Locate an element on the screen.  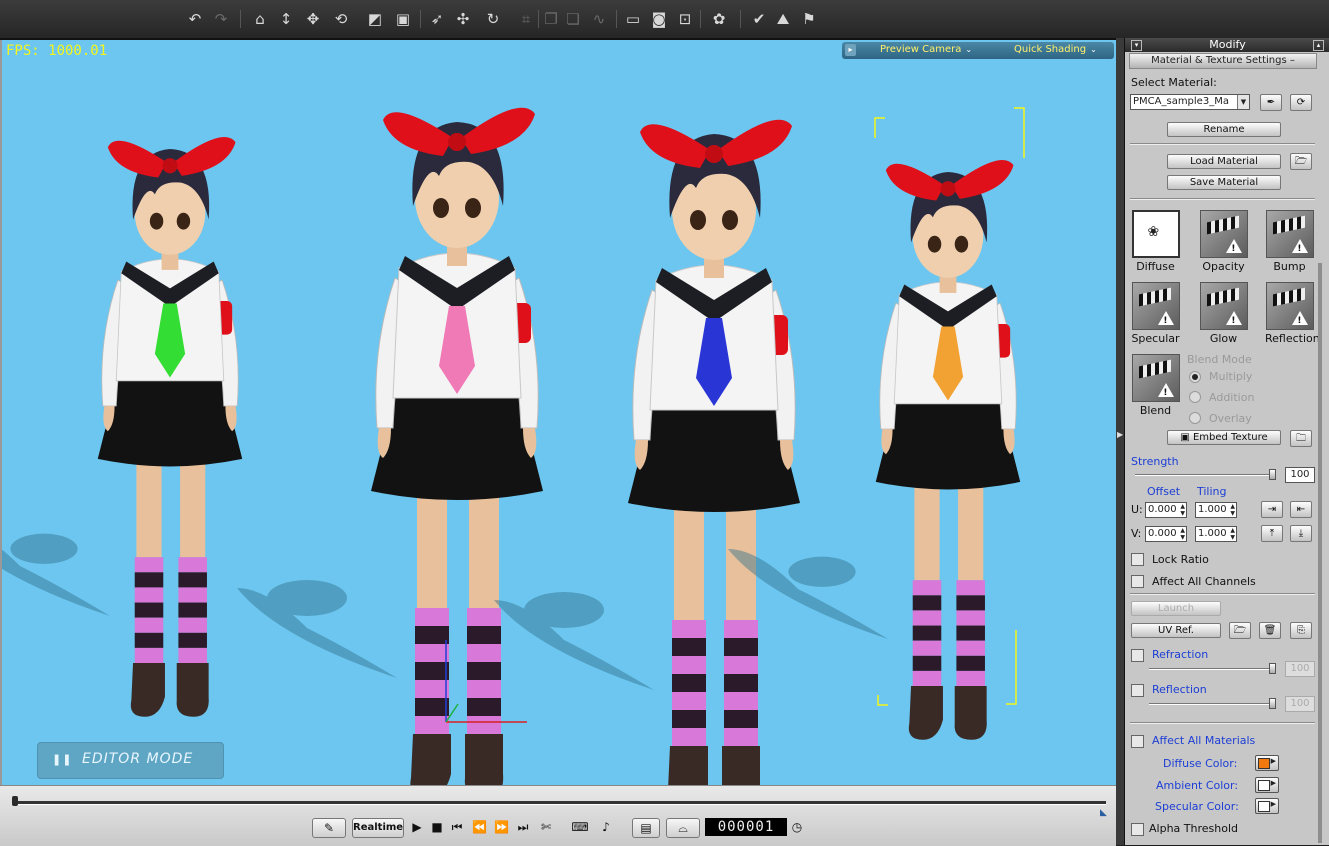
texture-folder-icon: 🗀 is located at coordinates (1301, 438).